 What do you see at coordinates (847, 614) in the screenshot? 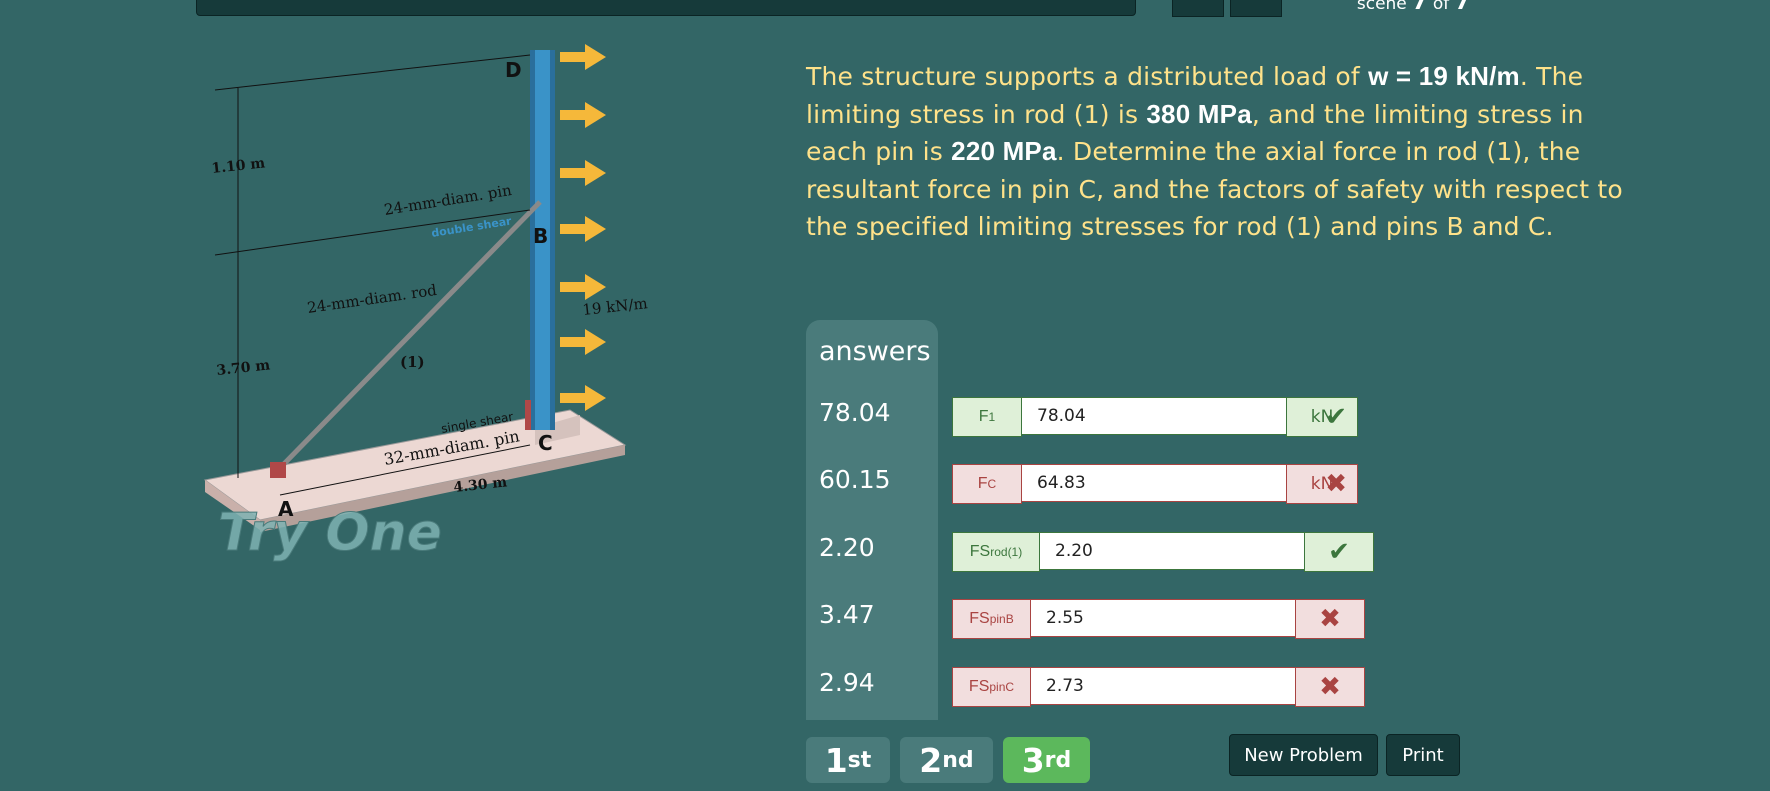
I see `answer-value: 3.47` at bounding box center [847, 614].